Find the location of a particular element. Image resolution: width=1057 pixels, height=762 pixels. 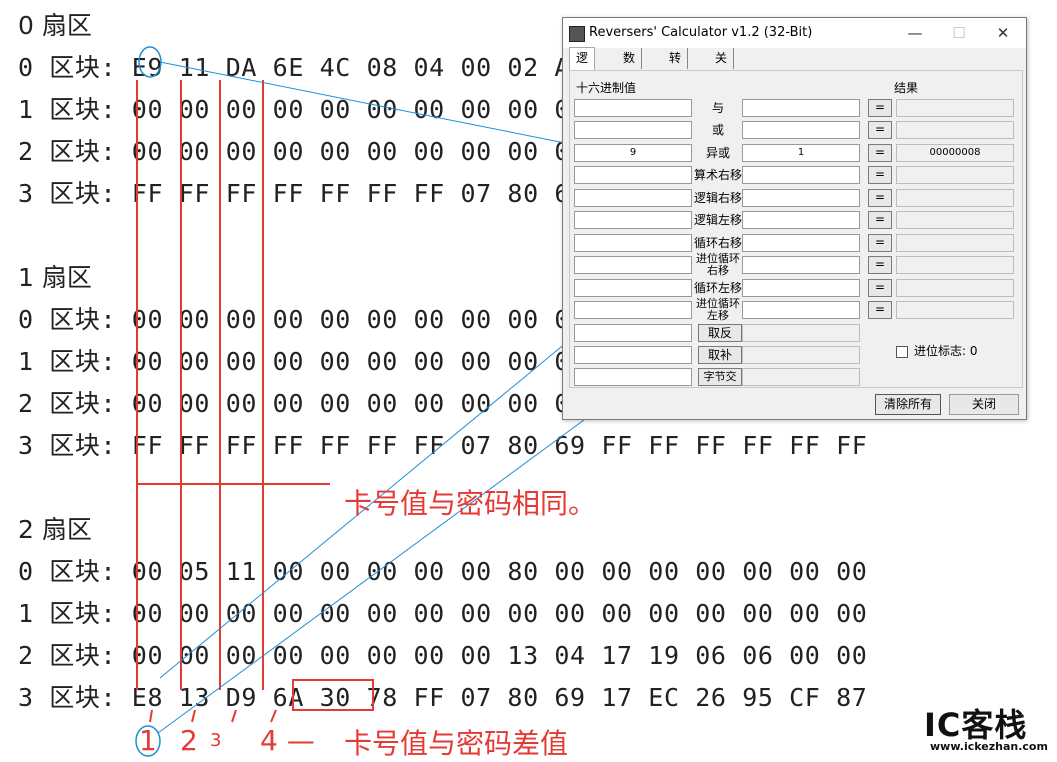

operand-a-xor: 9 is located at coordinates (633, 153).